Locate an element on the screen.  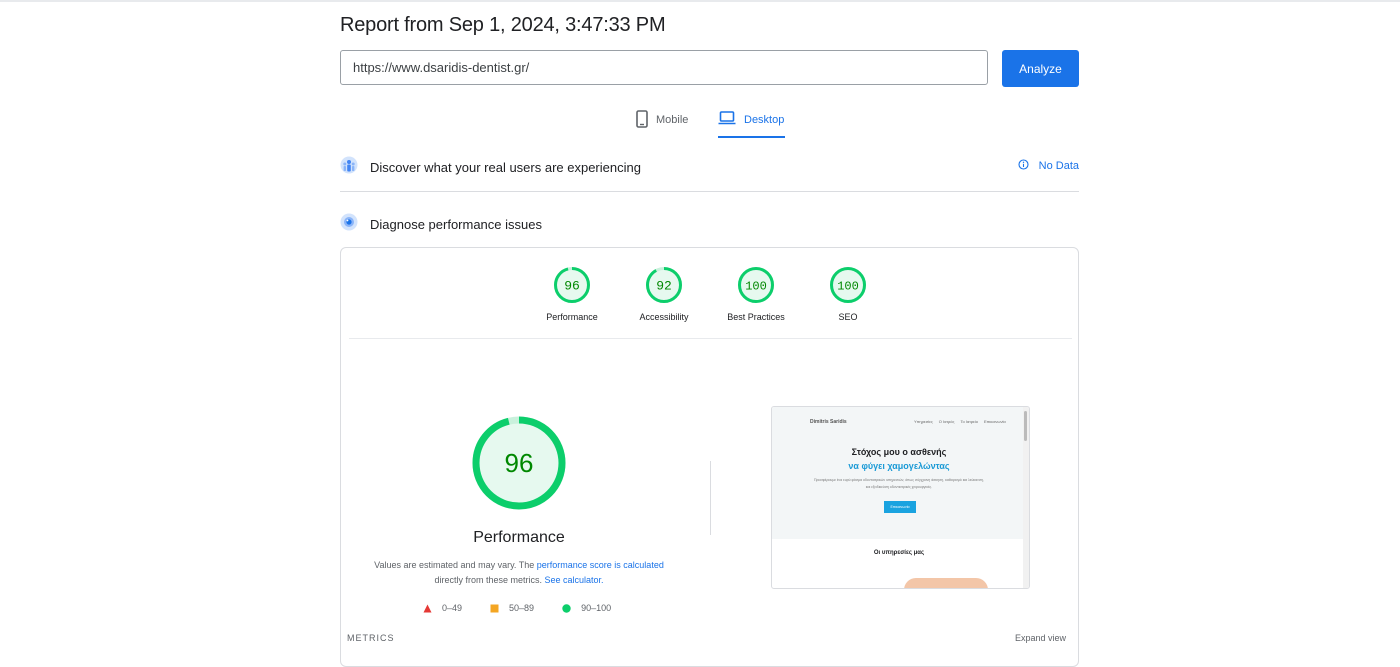
expand-view-toggle: Expand view is located at coordinates (1040, 638).